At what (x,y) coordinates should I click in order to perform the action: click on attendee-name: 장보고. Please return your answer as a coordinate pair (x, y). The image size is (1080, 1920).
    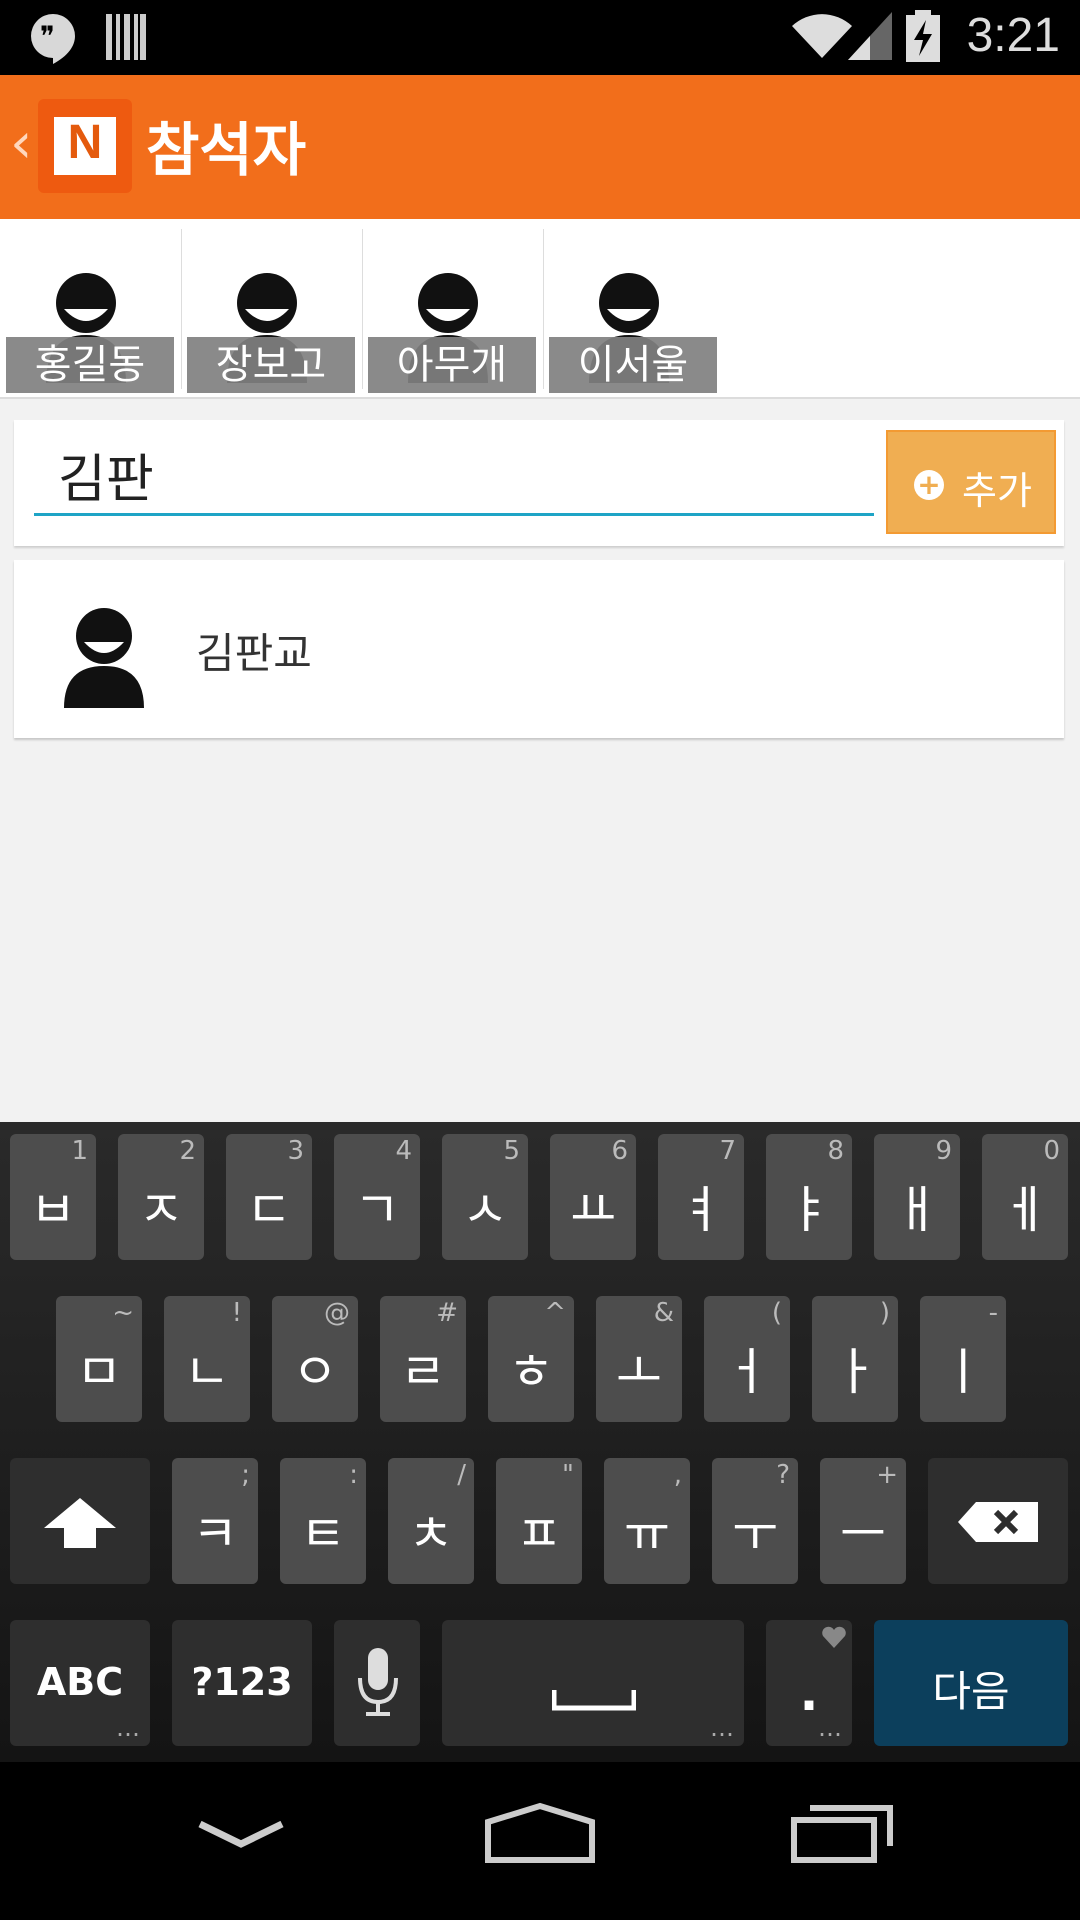
    Looking at the image, I should click on (271, 365).